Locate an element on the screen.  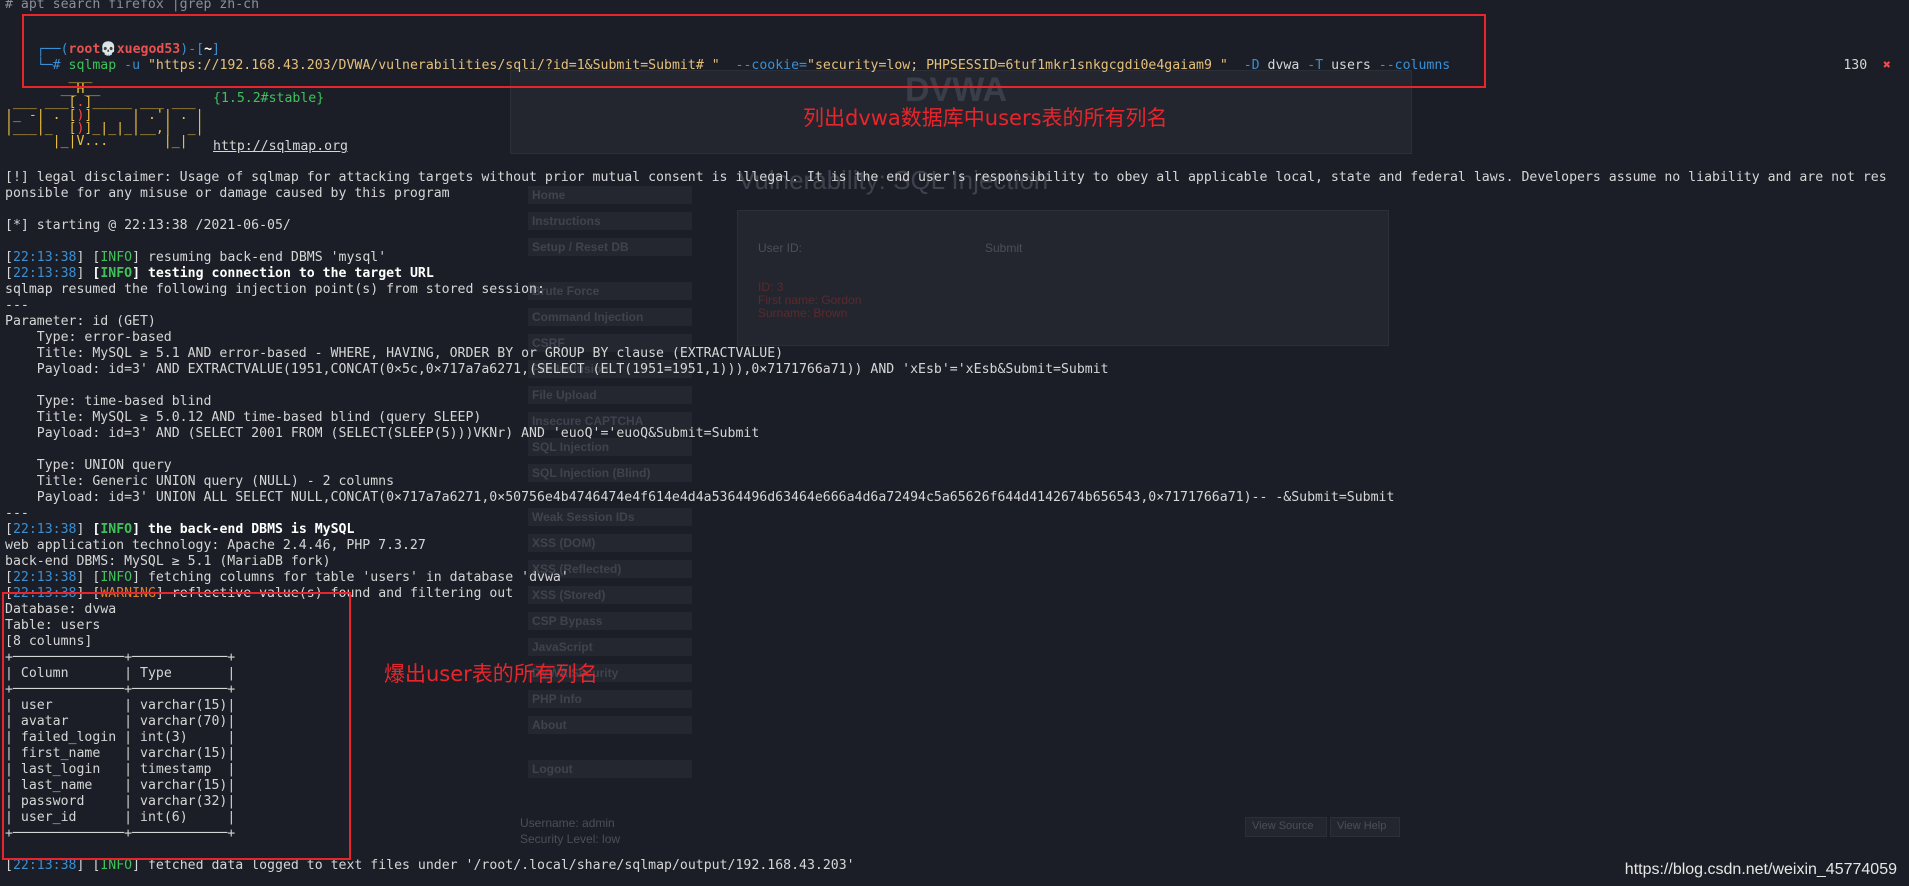
log-message: testing connection to the target URL is located at coordinates (290, 273).